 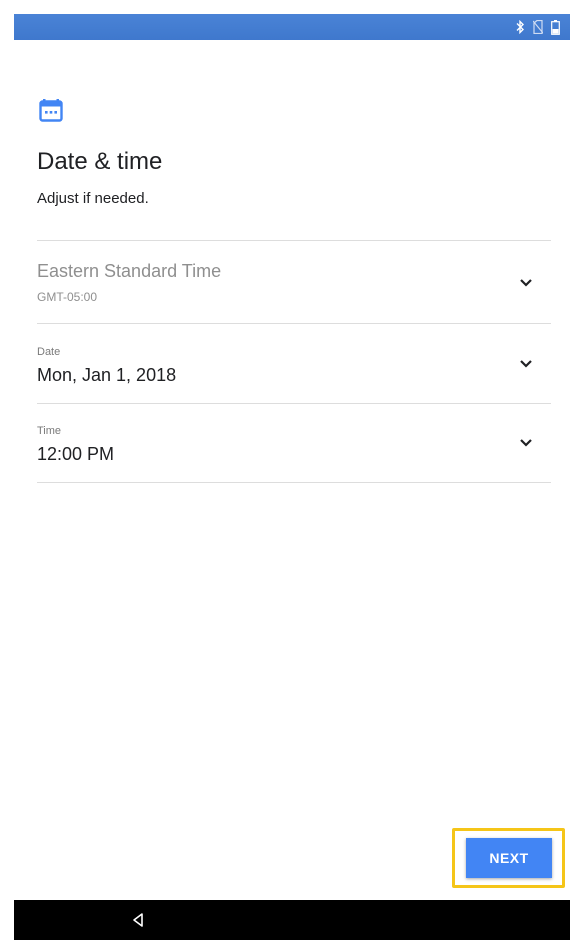 I want to click on status-bar, so click(x=292, y=27).